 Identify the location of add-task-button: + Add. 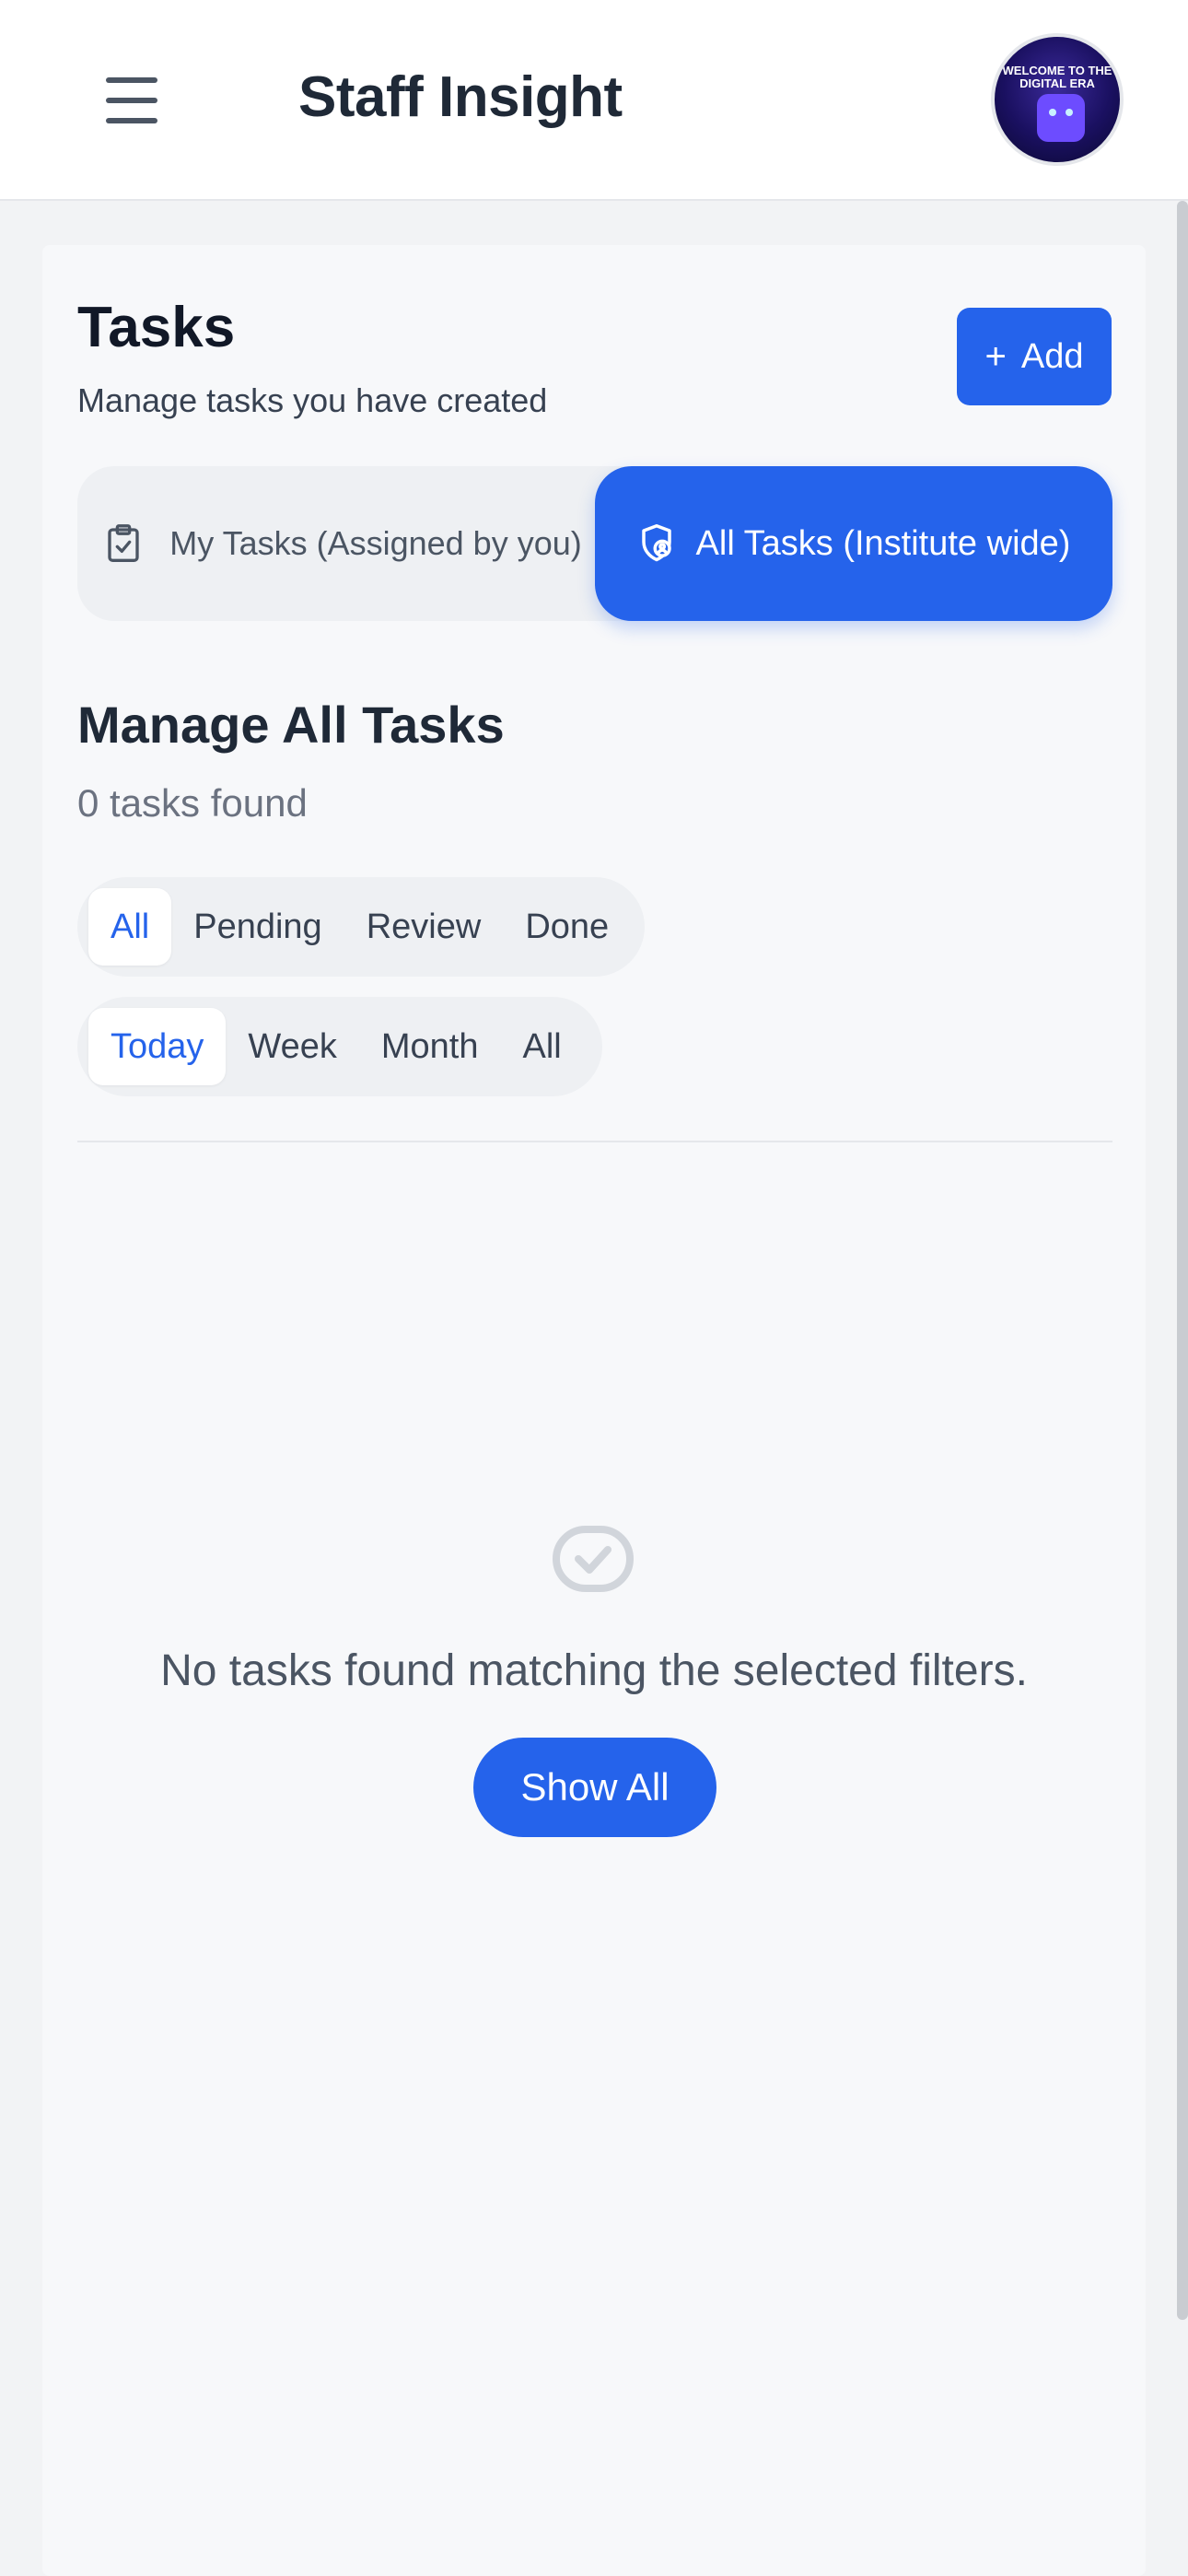
(1034, 356).